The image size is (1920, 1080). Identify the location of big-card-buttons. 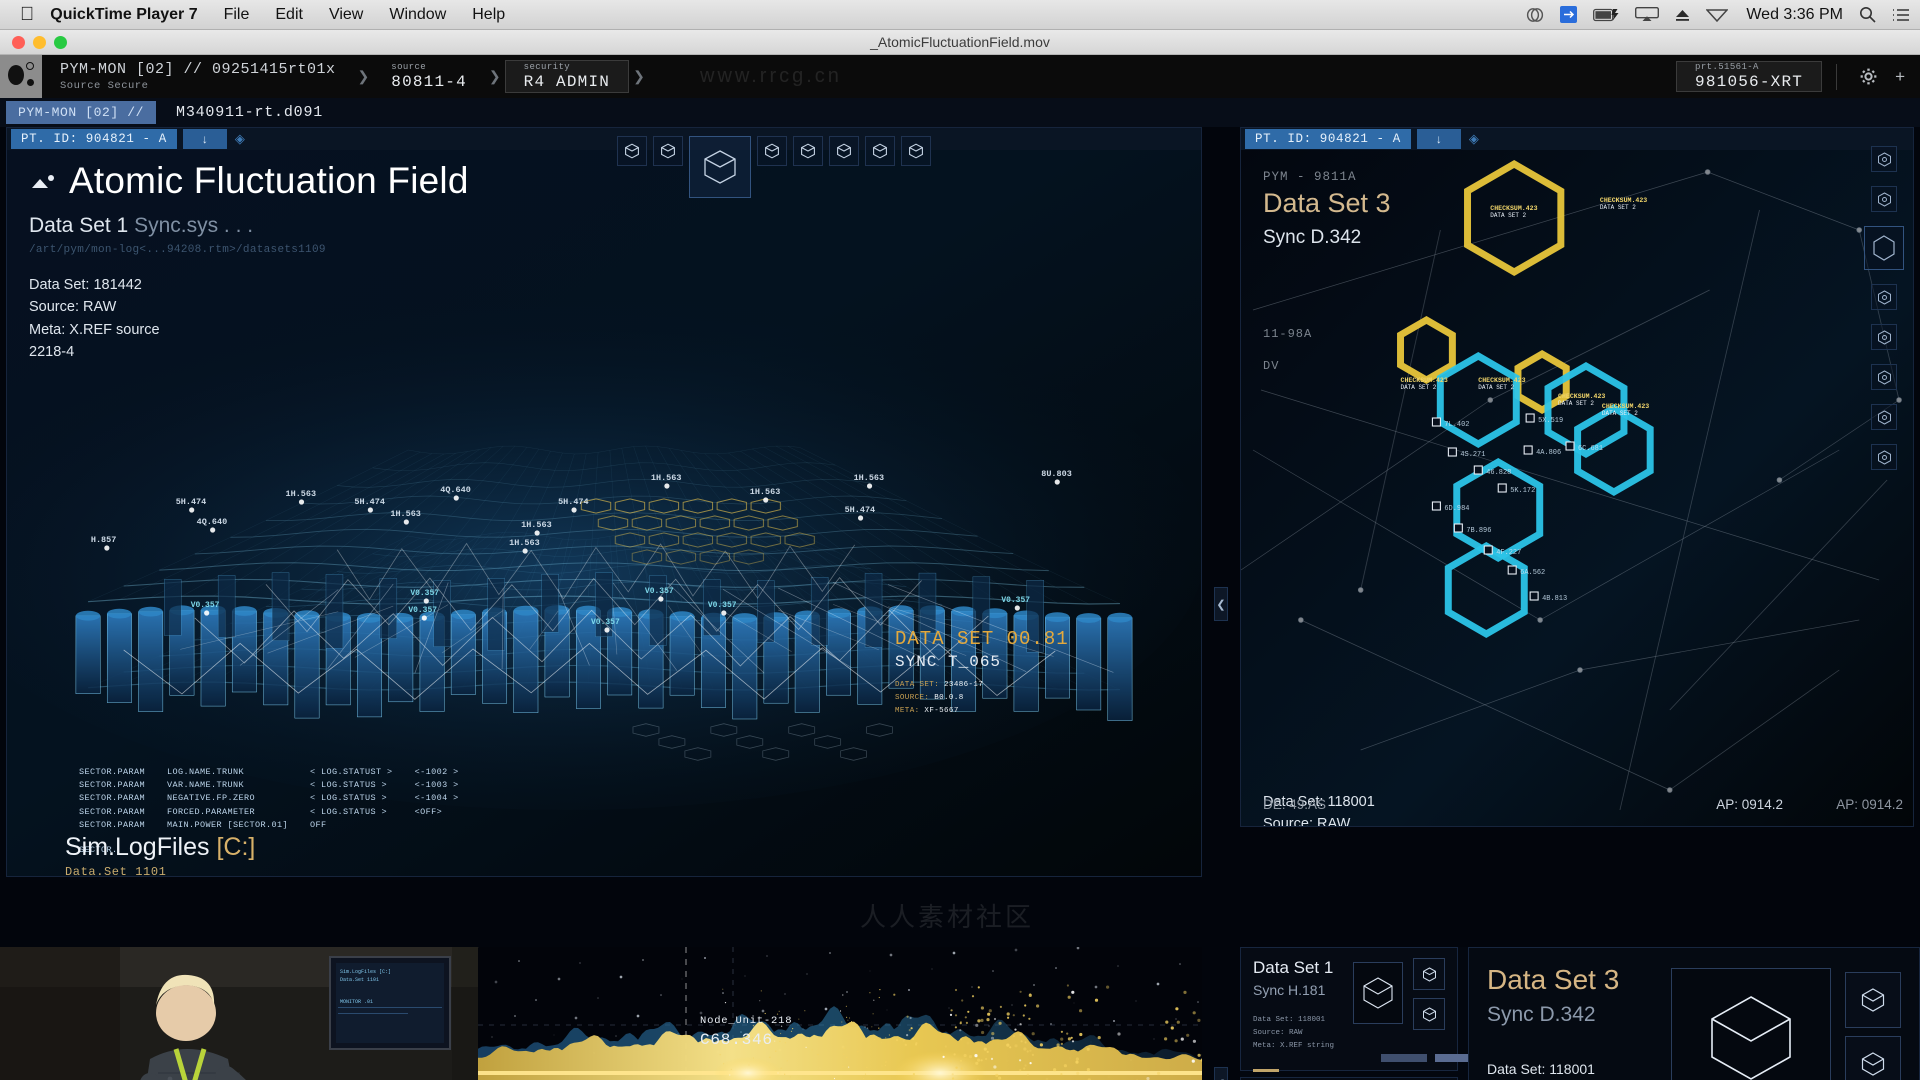
(1873, 1026).